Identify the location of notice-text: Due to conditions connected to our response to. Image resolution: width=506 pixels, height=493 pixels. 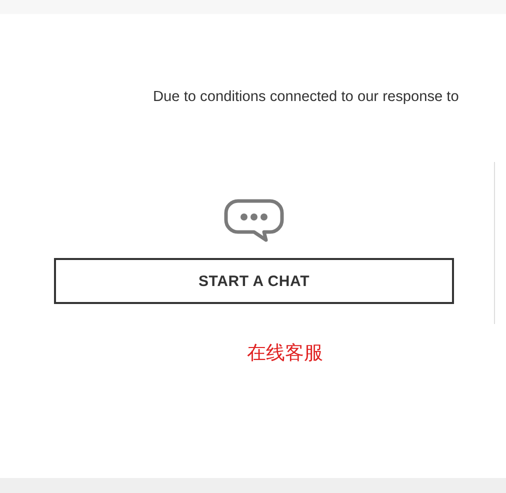
(306, 97).